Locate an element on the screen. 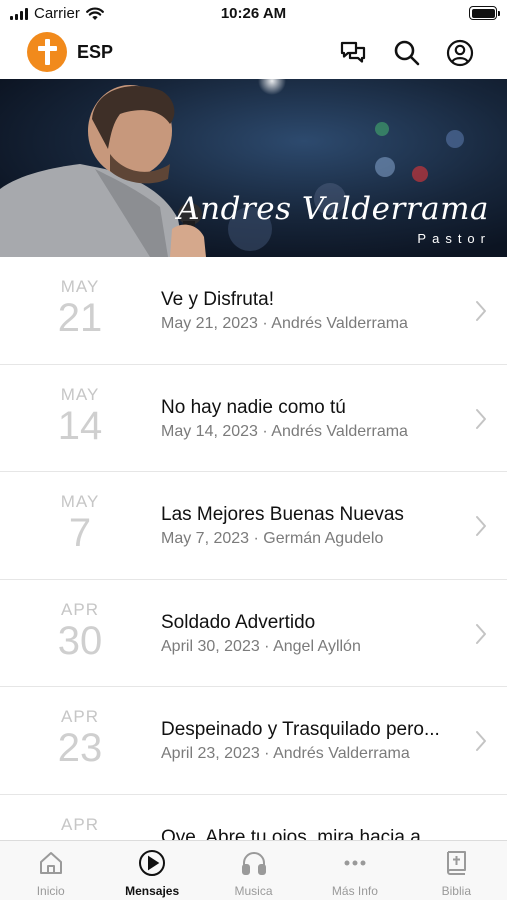 The image size is (507, 900). tab-label: Mensajes is located at coordinates (152, 891).